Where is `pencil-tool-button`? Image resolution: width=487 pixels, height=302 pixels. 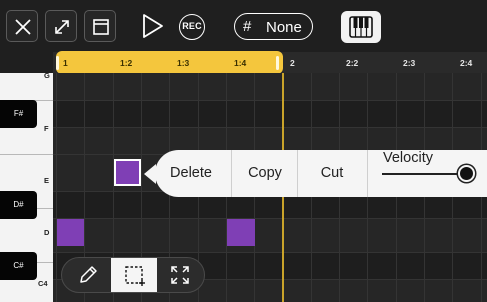
pencil-tool-button is located at coordinates (88, 275).